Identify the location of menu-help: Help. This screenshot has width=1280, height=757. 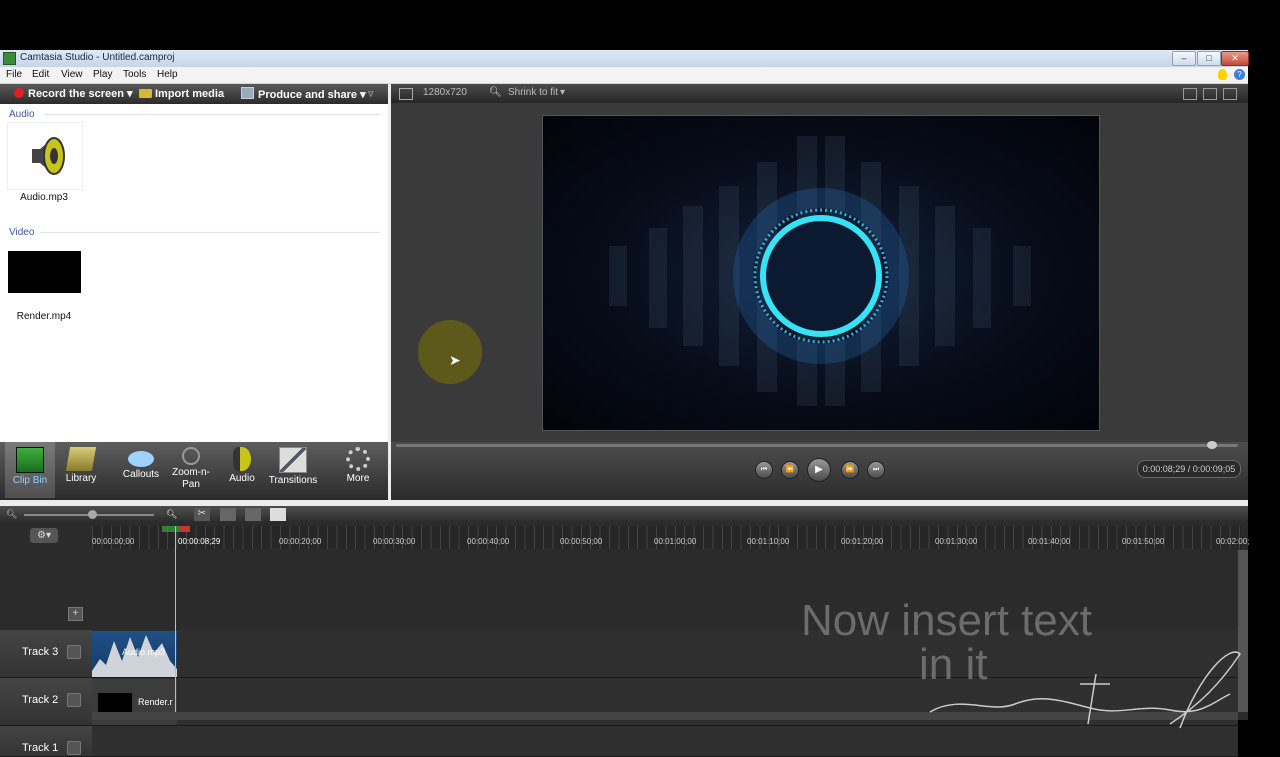
(167, 74).